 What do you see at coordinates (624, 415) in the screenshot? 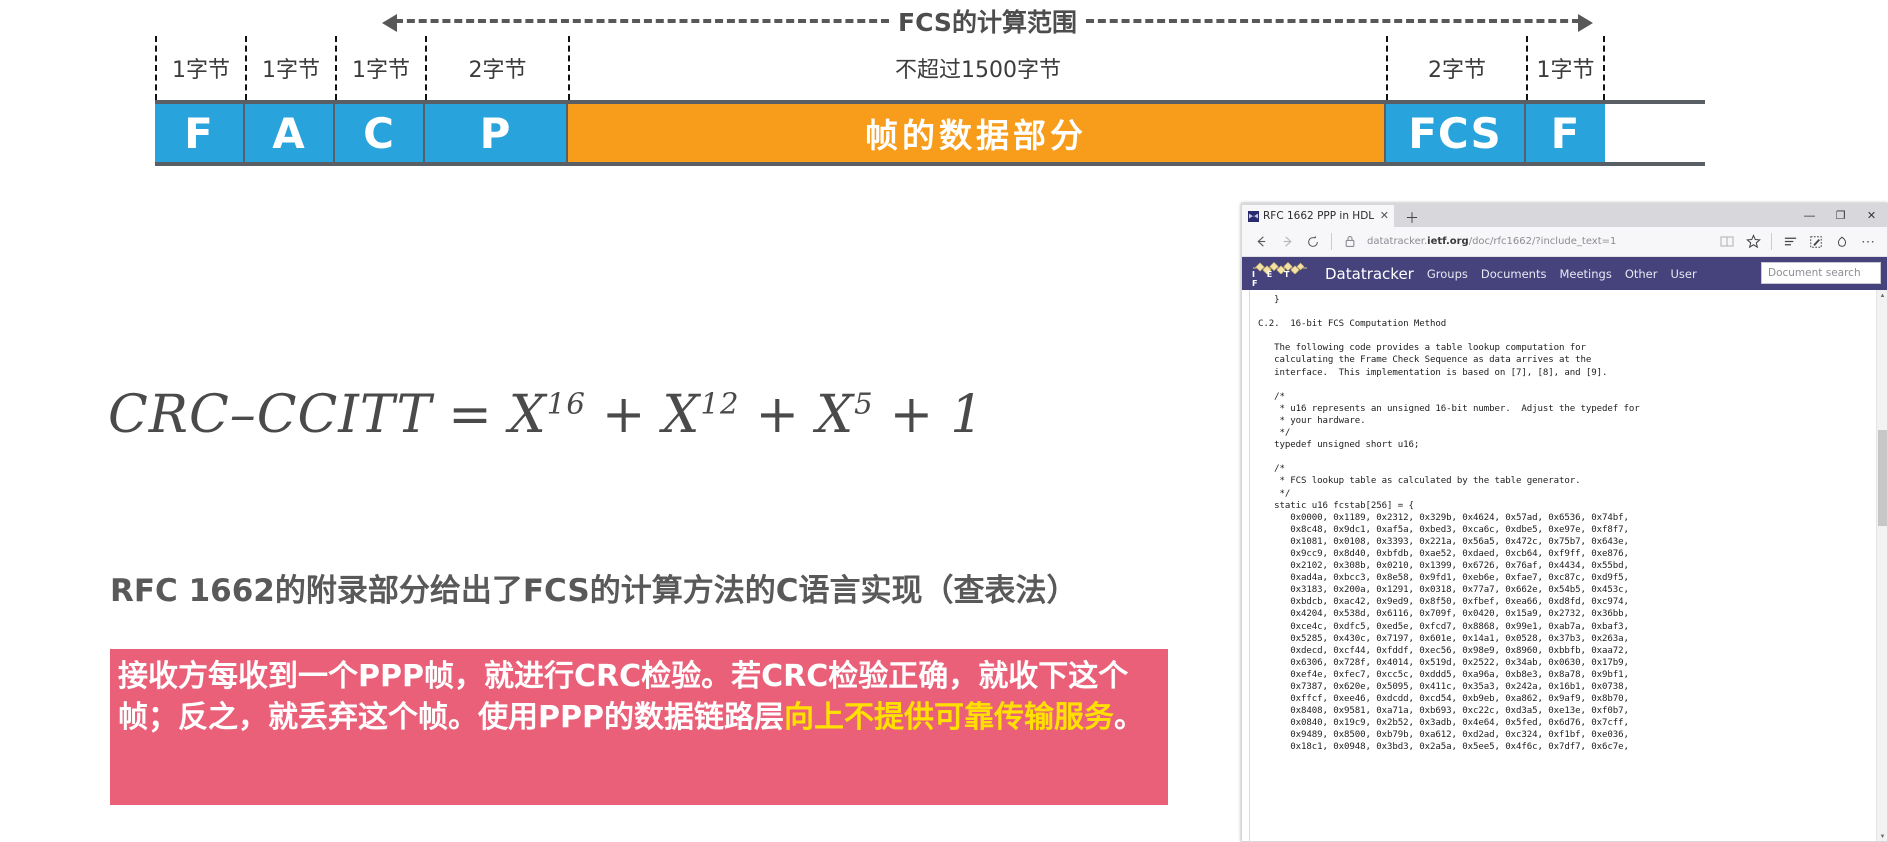
I see `formula-plus-1: +` at bounding box center [624, 415].